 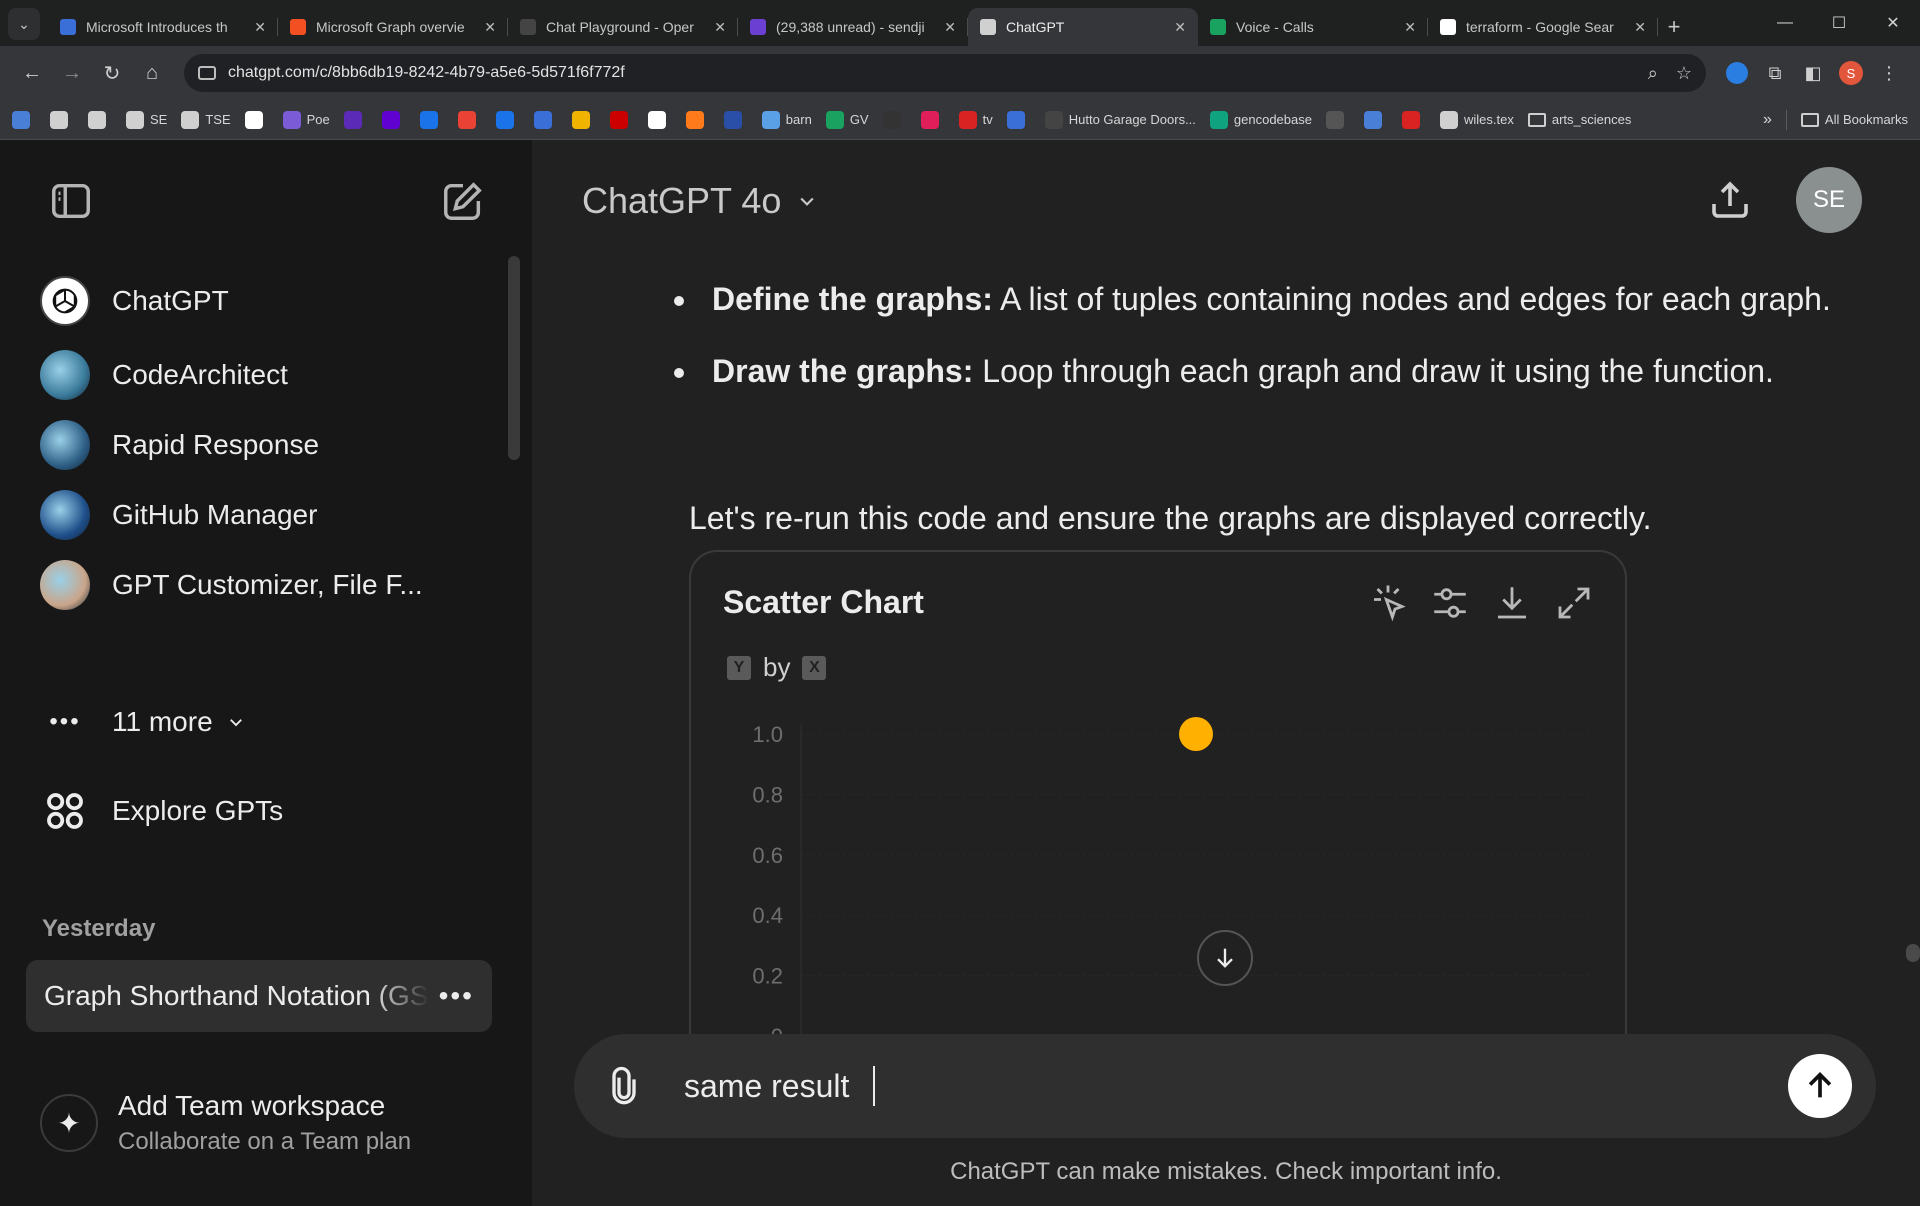 I want to click on x-axis-chip: X, so click(x=814, y=667).